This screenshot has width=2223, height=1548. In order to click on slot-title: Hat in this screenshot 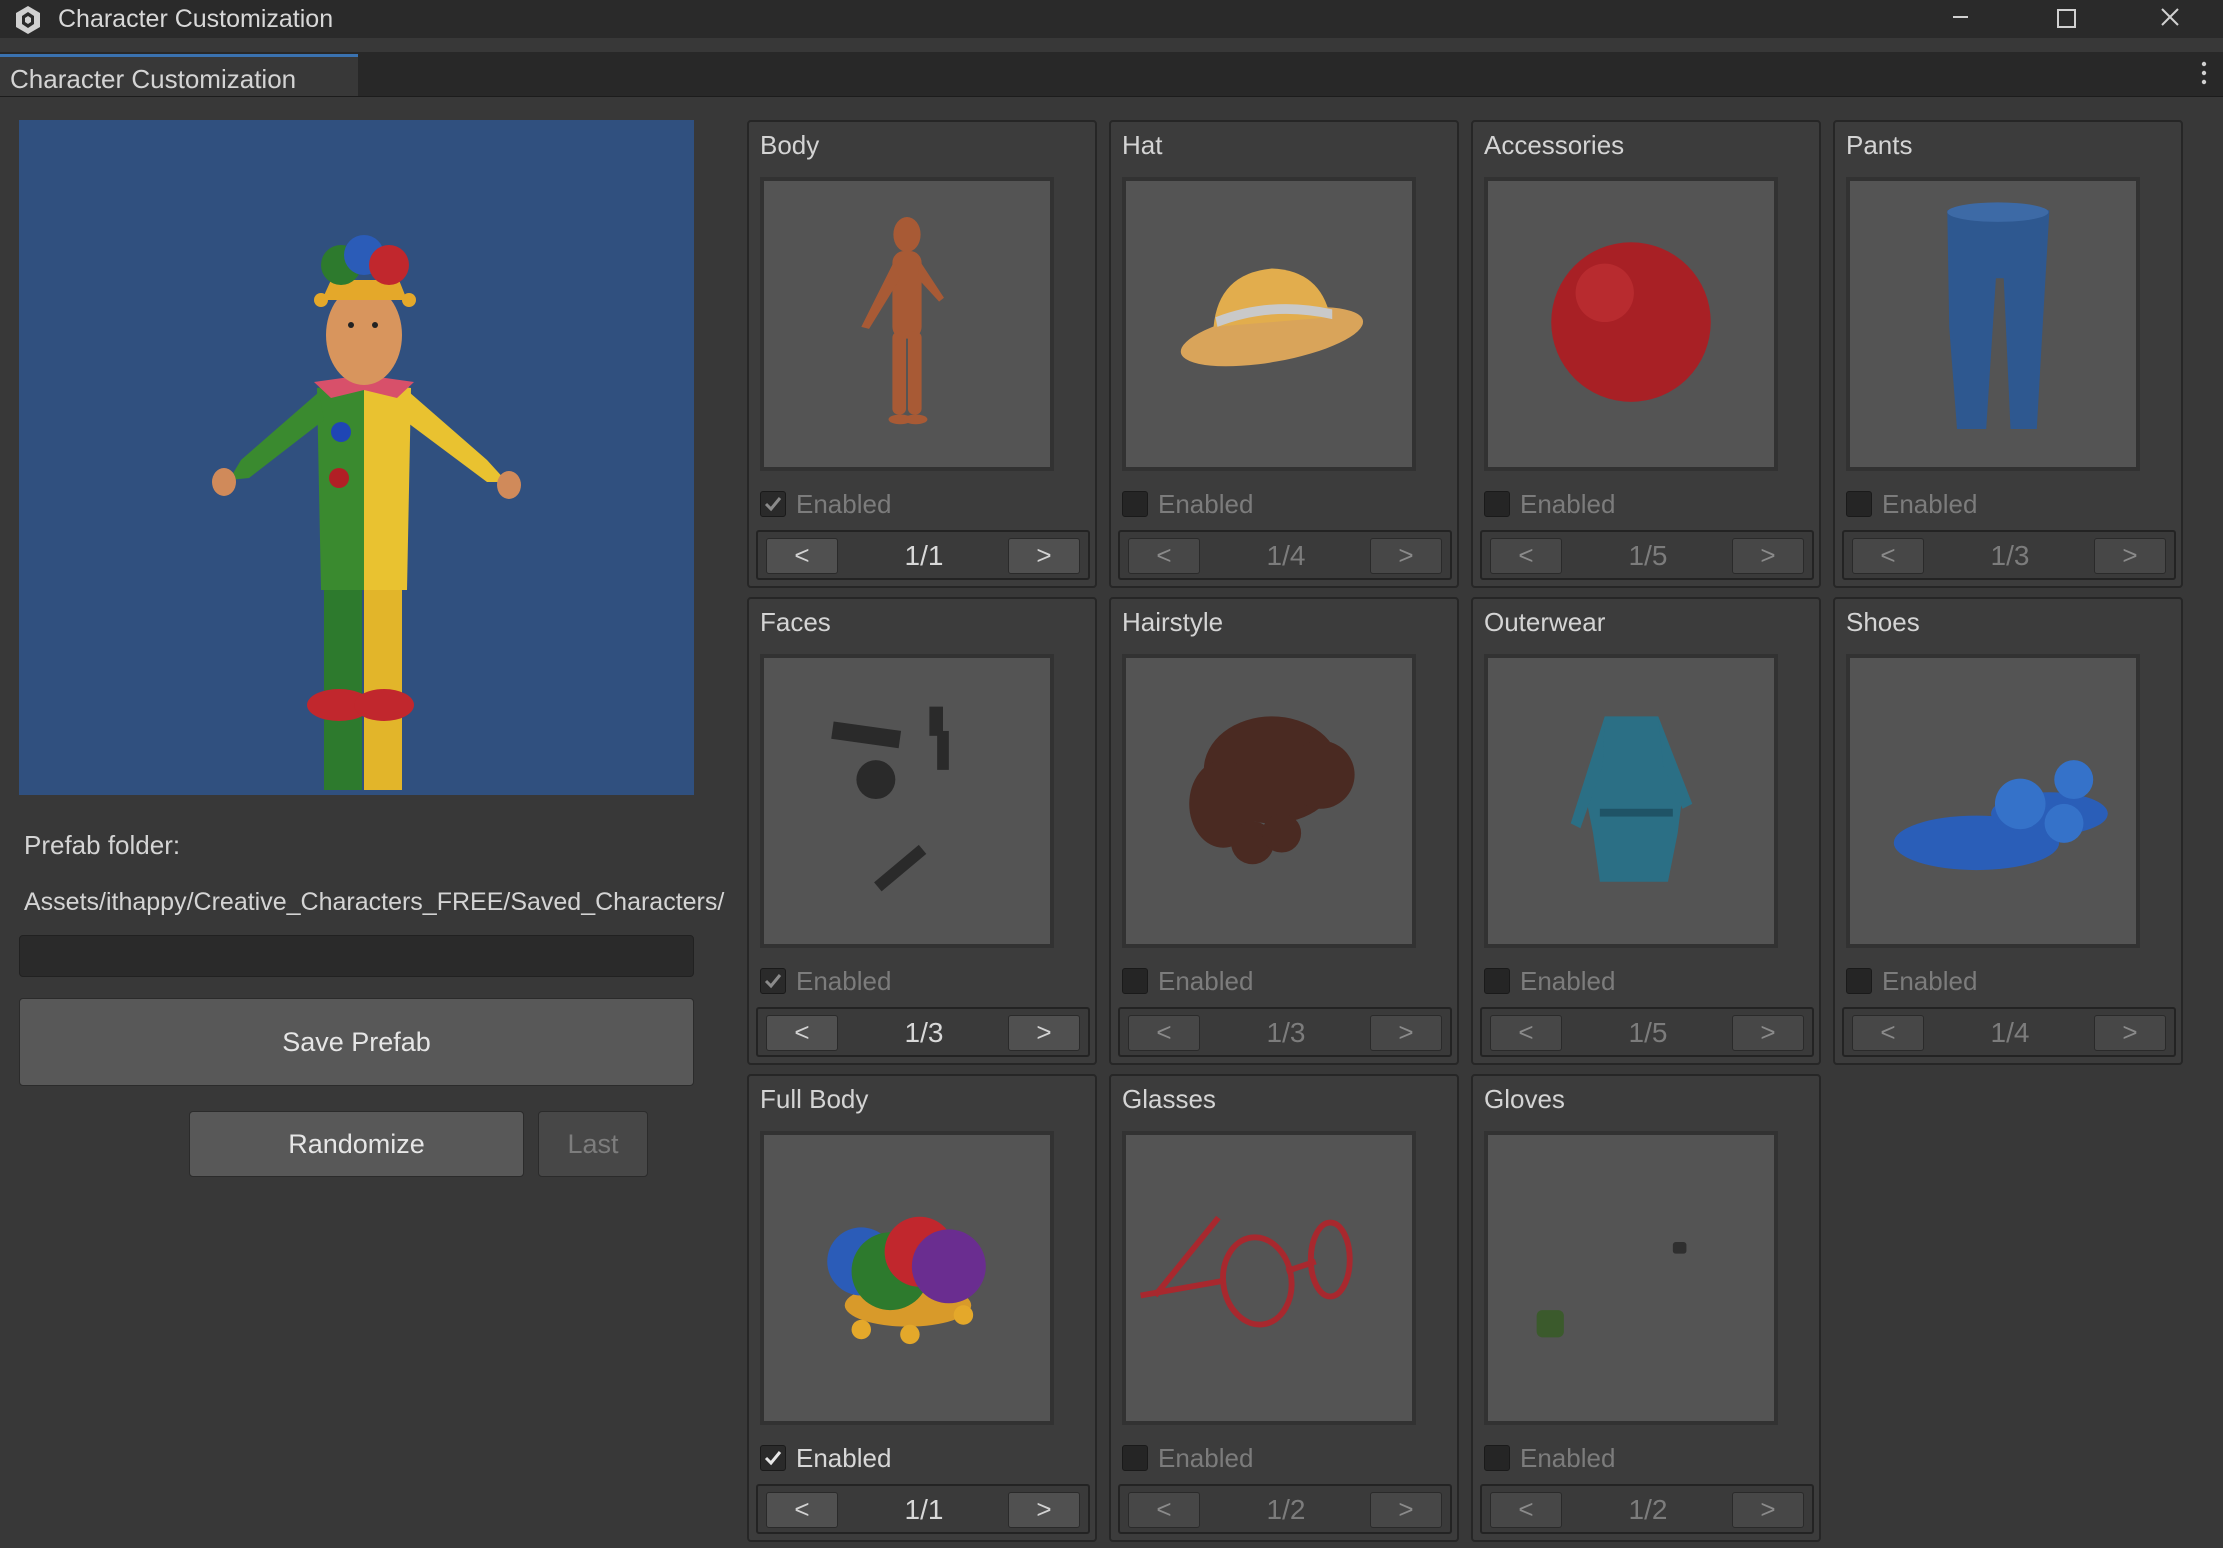, I will do `click(1142, 145)`.